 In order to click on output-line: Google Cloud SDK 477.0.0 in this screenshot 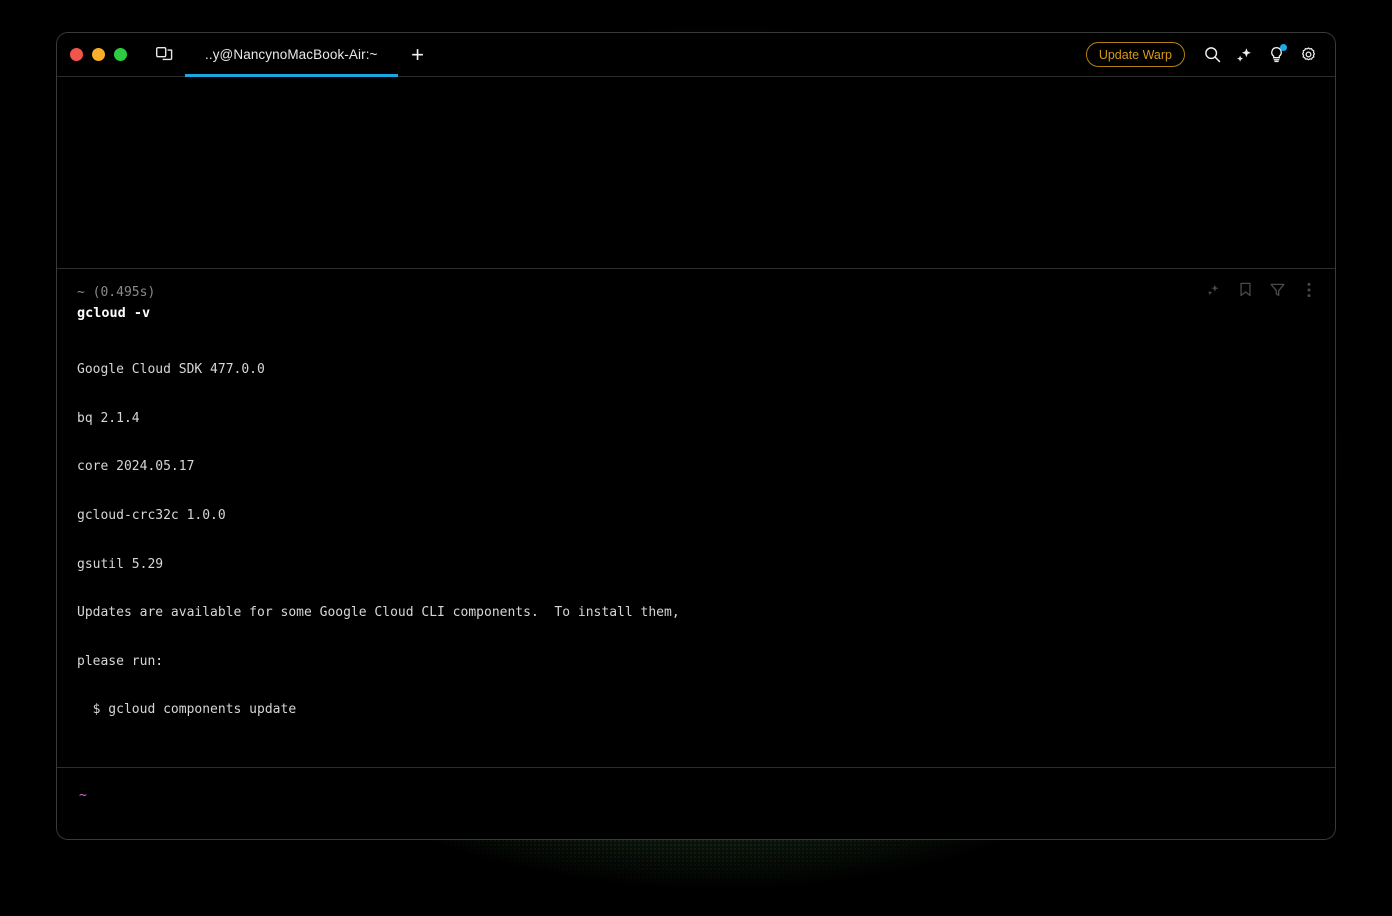, I will do `click(171, 370)`.